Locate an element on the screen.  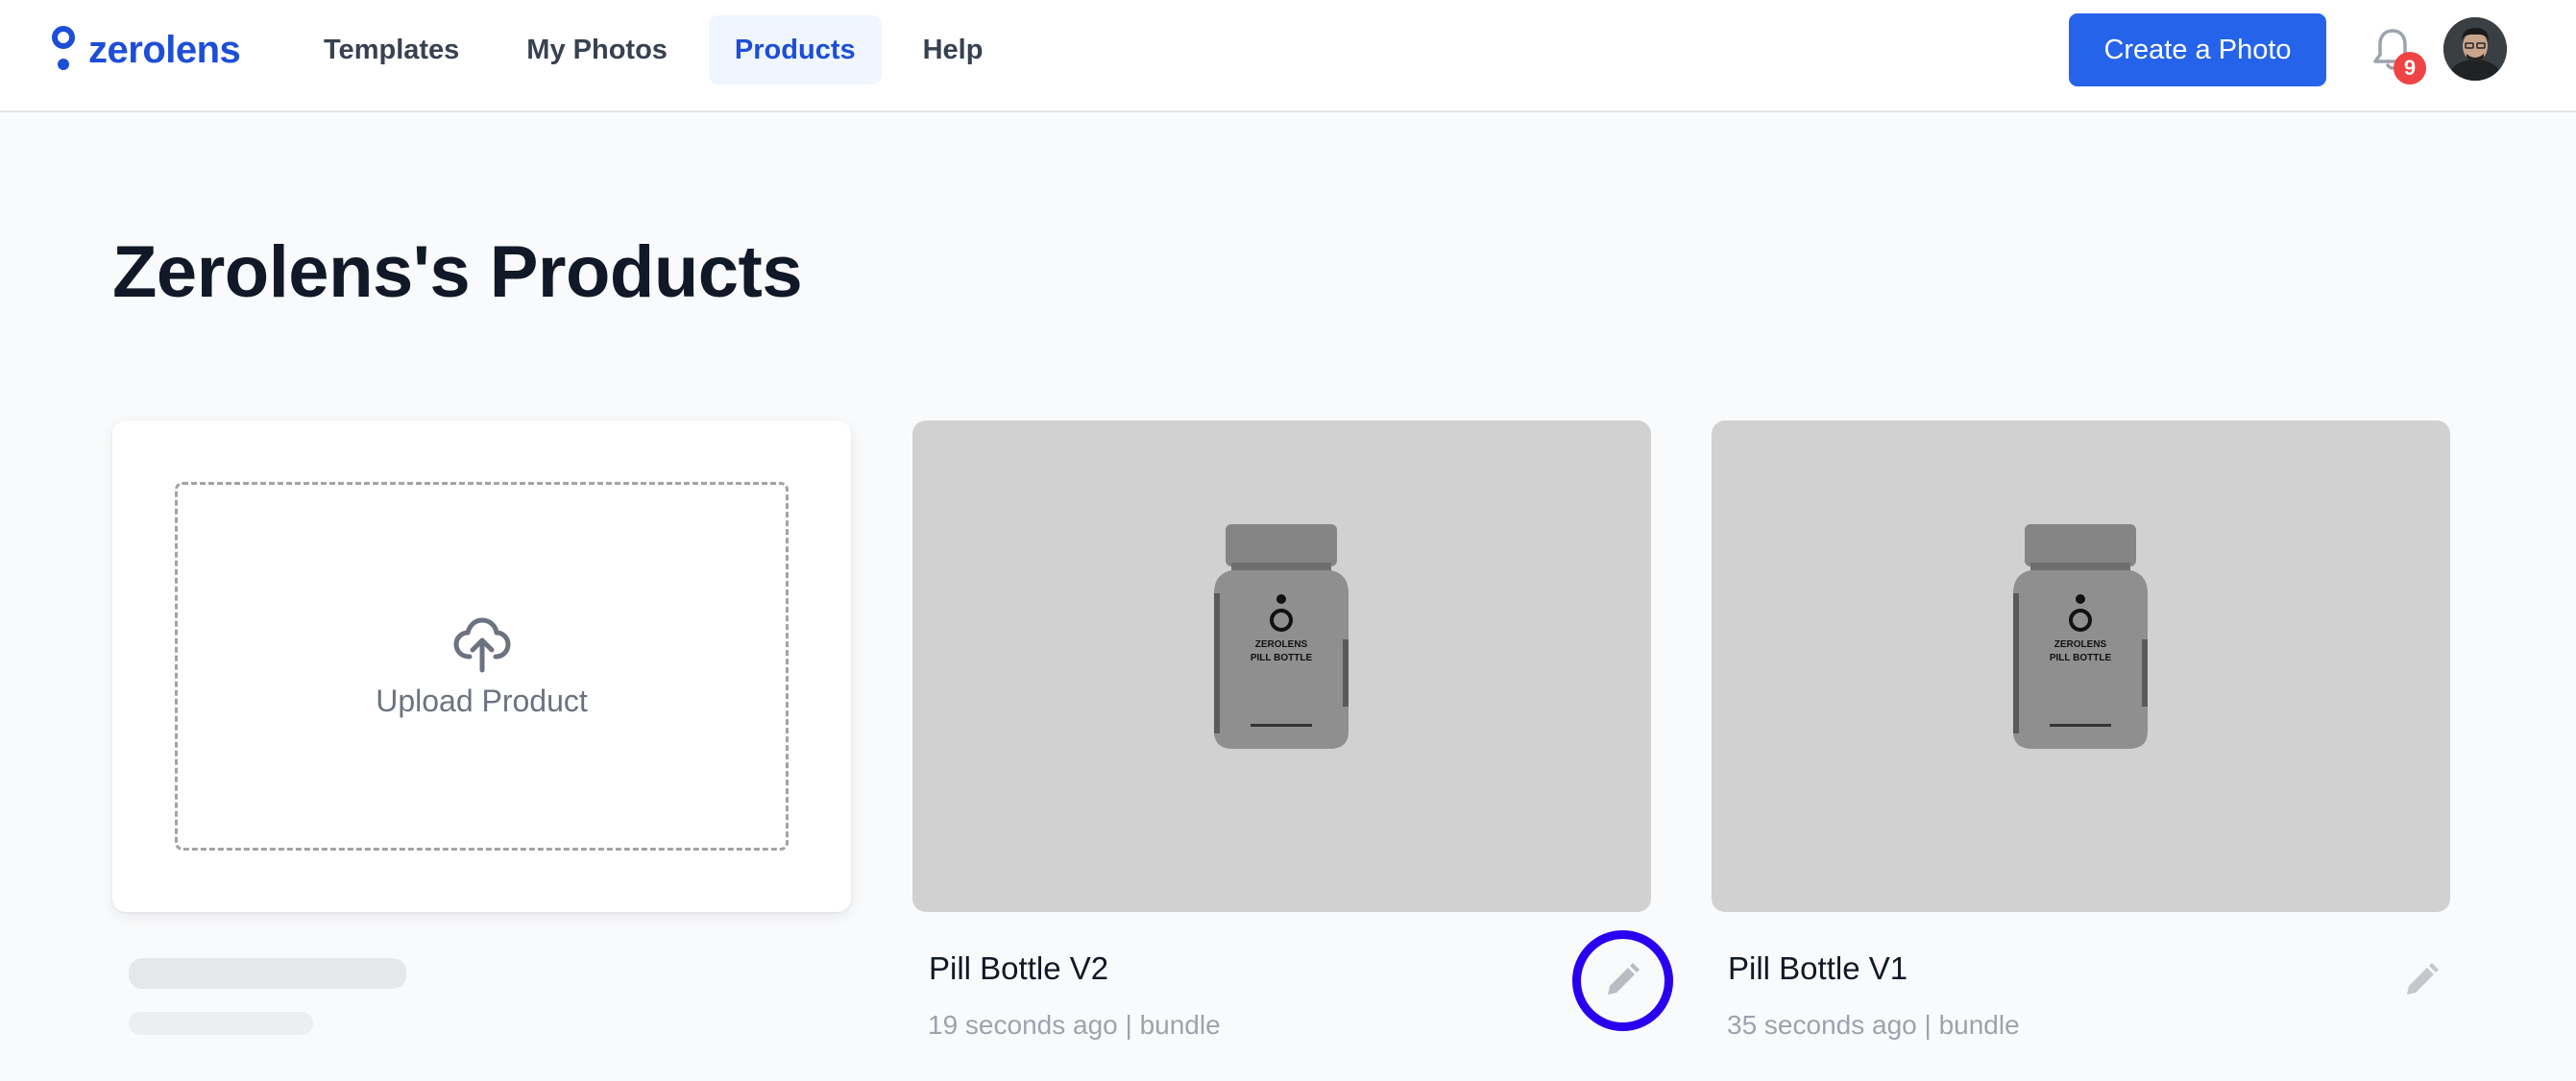
nav-item-products: Products is located at coordinates (795, 49).